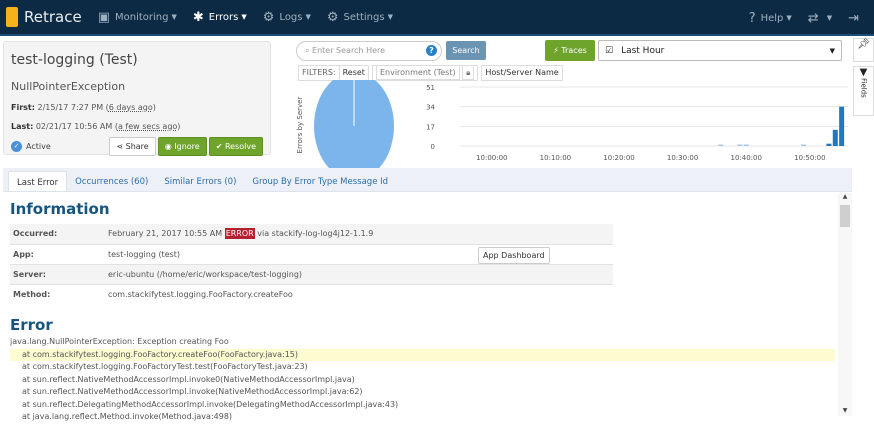  I want to click on nav-label: Monitoring, so click(142, 17).